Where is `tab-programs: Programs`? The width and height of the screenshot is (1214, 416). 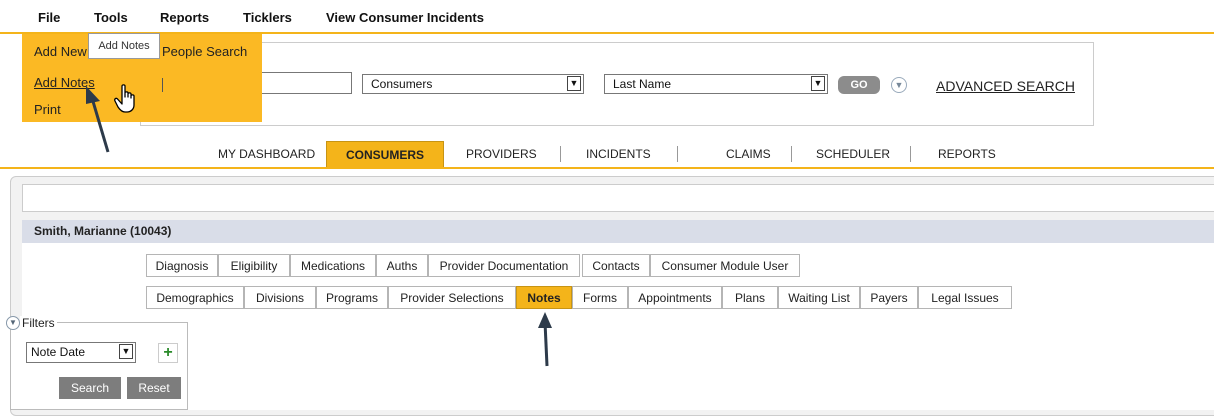 tab-programs: Programs is located at coordinates (352, 297).